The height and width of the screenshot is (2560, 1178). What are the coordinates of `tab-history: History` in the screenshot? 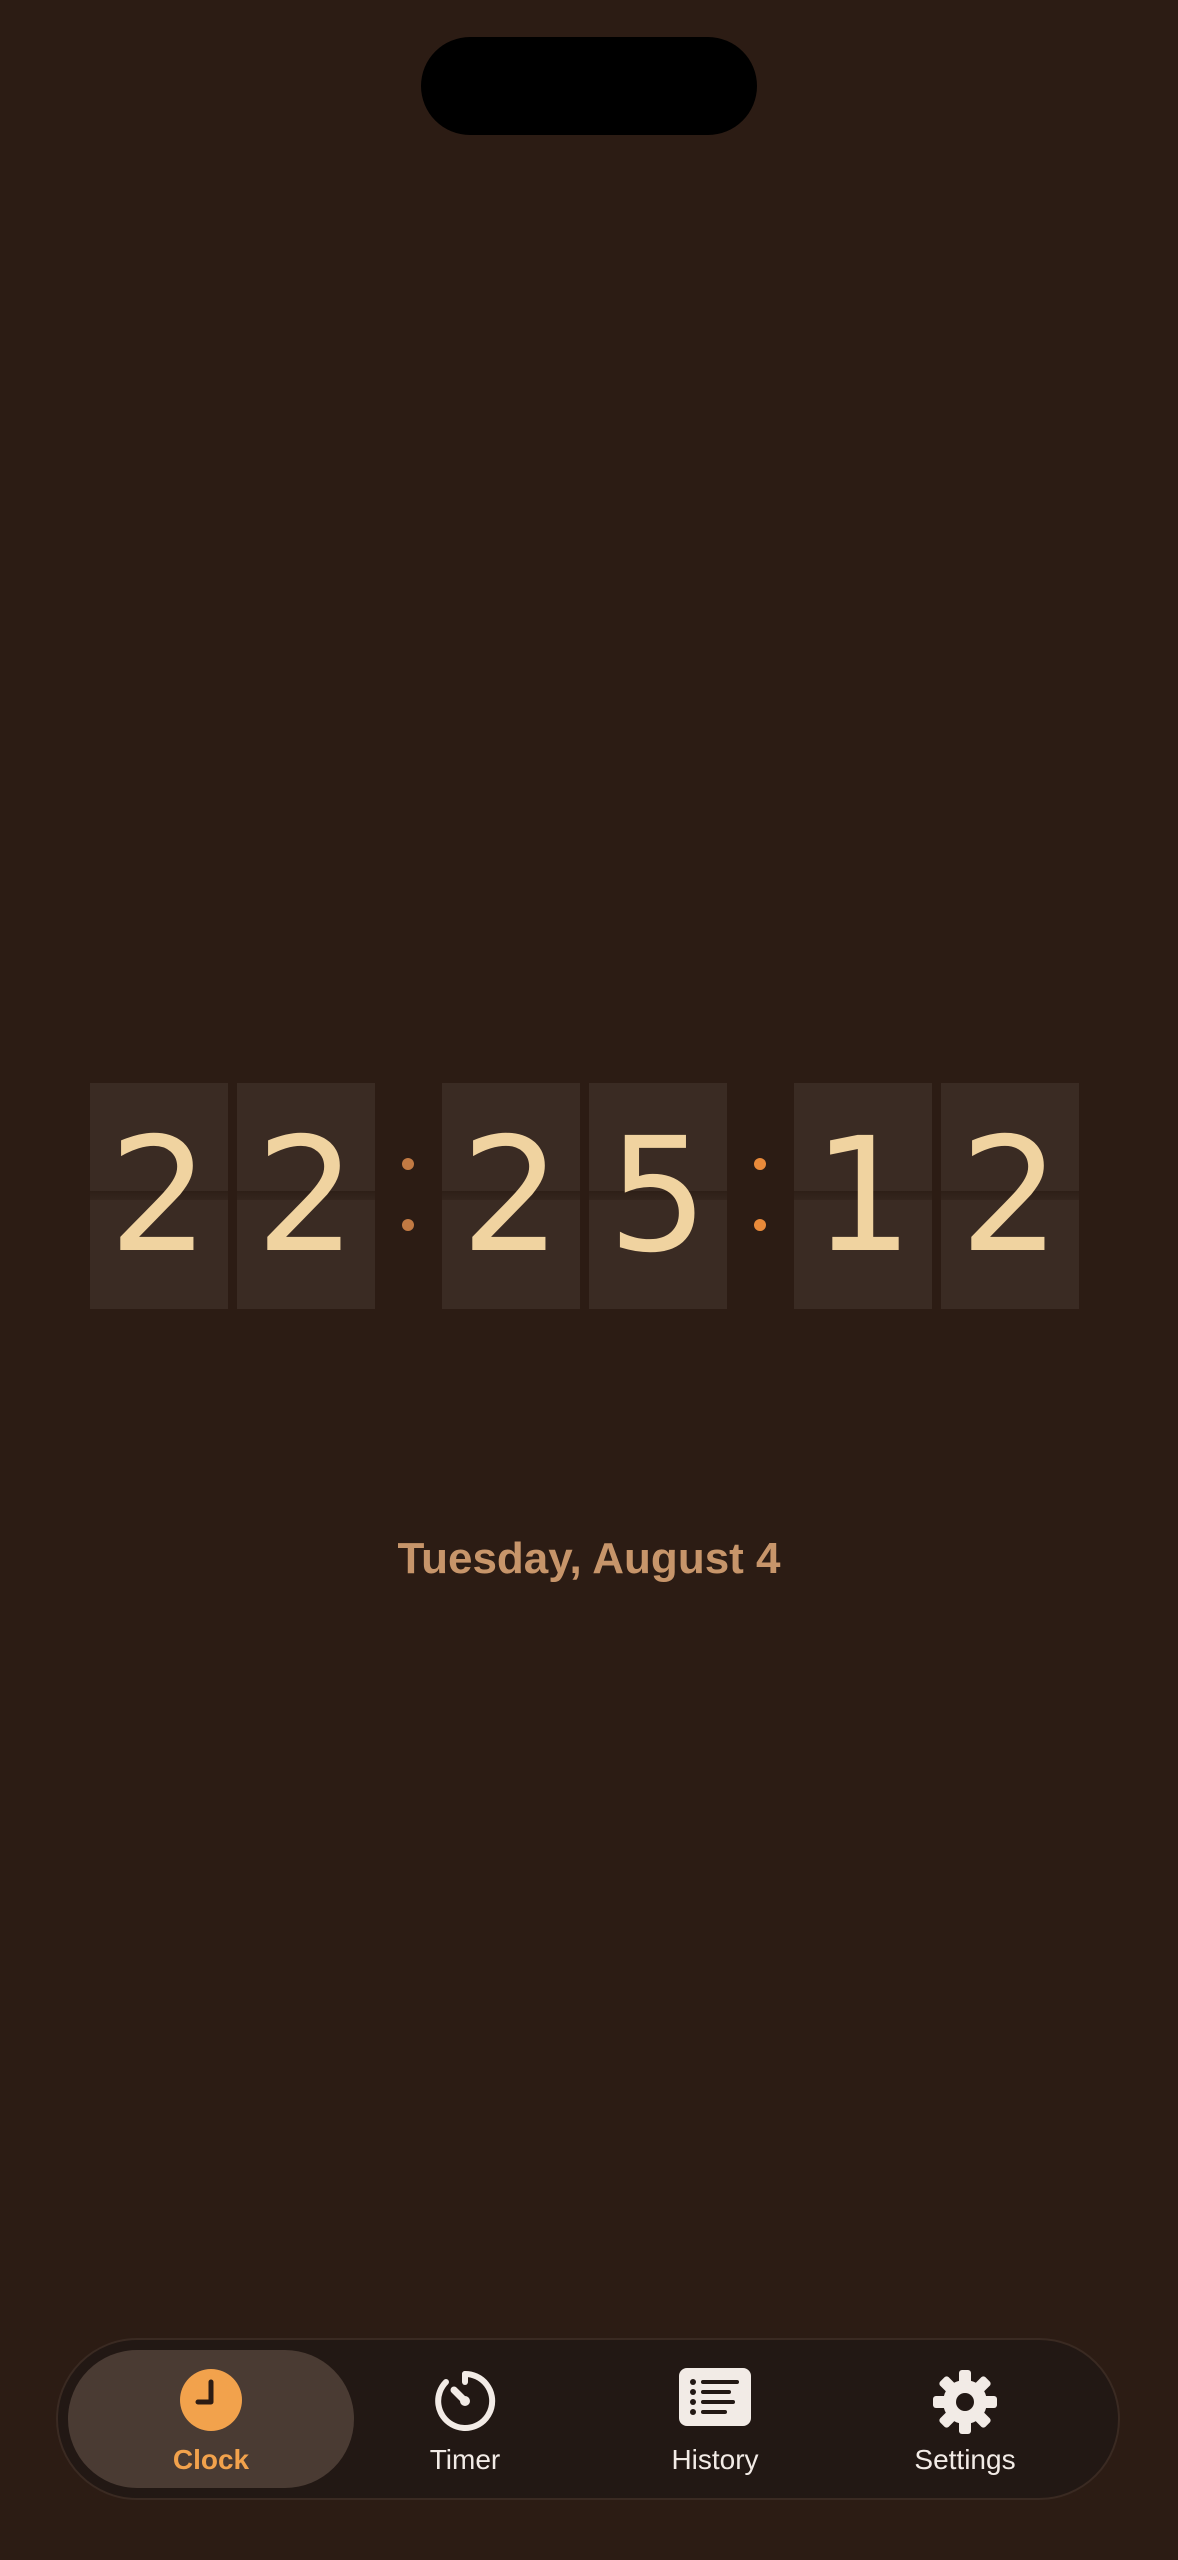 It's located at (715, 2419).